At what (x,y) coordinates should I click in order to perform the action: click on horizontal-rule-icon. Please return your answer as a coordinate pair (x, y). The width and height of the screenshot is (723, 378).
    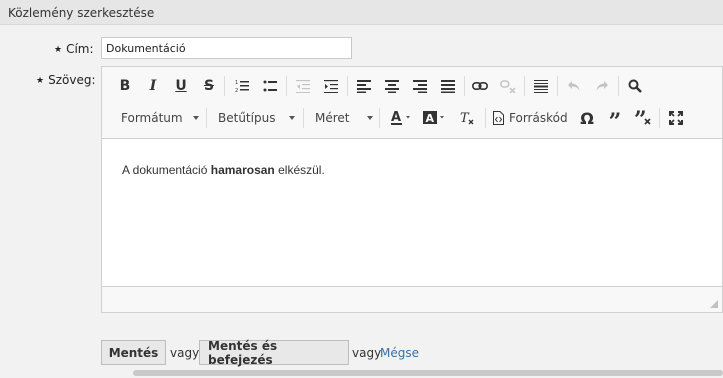
    Looking at the image, I should click on (541, 86).